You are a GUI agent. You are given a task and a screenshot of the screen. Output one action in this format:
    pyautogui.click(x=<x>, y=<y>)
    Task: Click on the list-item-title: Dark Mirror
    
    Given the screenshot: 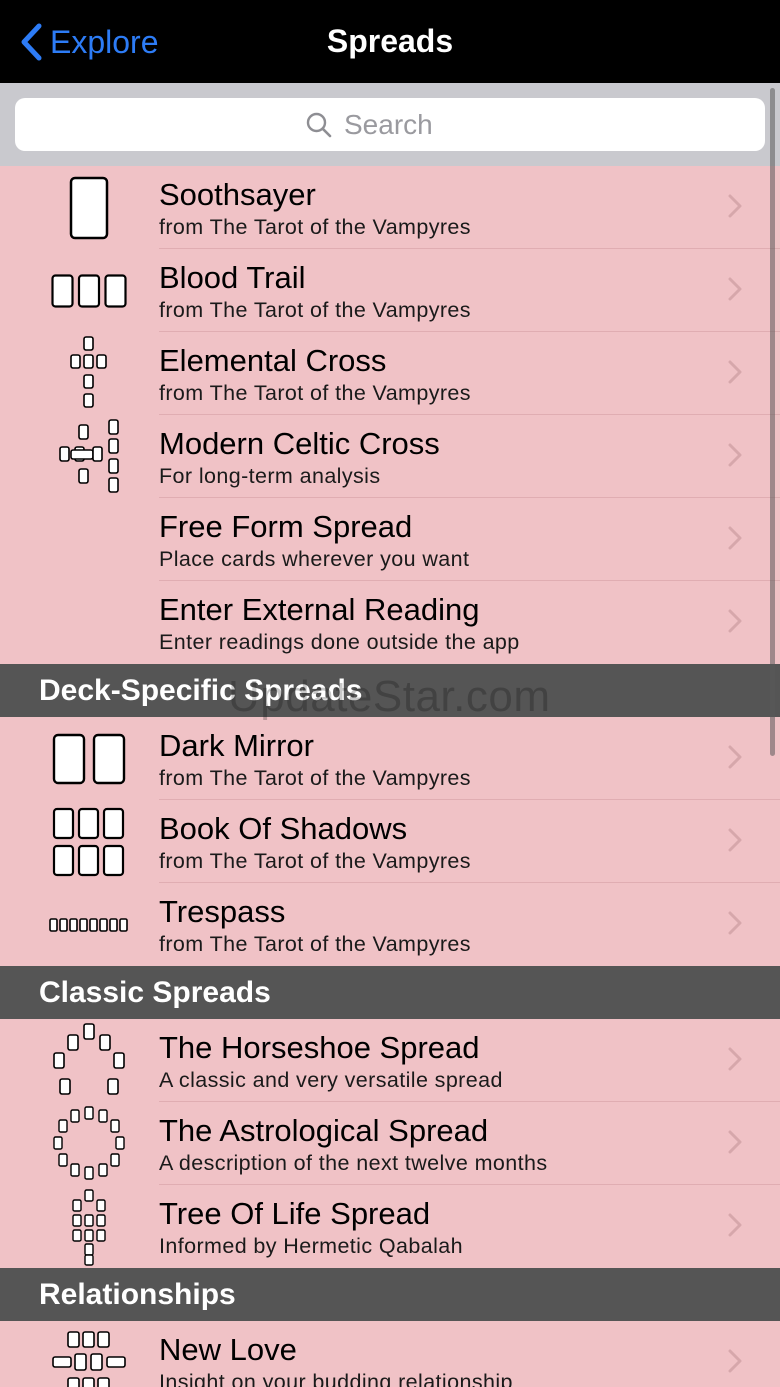 What is the action you would take?
    pyautogui.click(x=236, y=745)
    